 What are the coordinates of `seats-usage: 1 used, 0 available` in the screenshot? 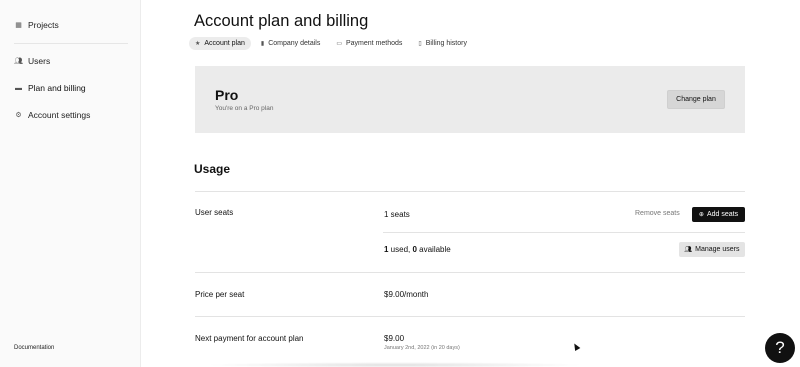 It's located at (417, 249).